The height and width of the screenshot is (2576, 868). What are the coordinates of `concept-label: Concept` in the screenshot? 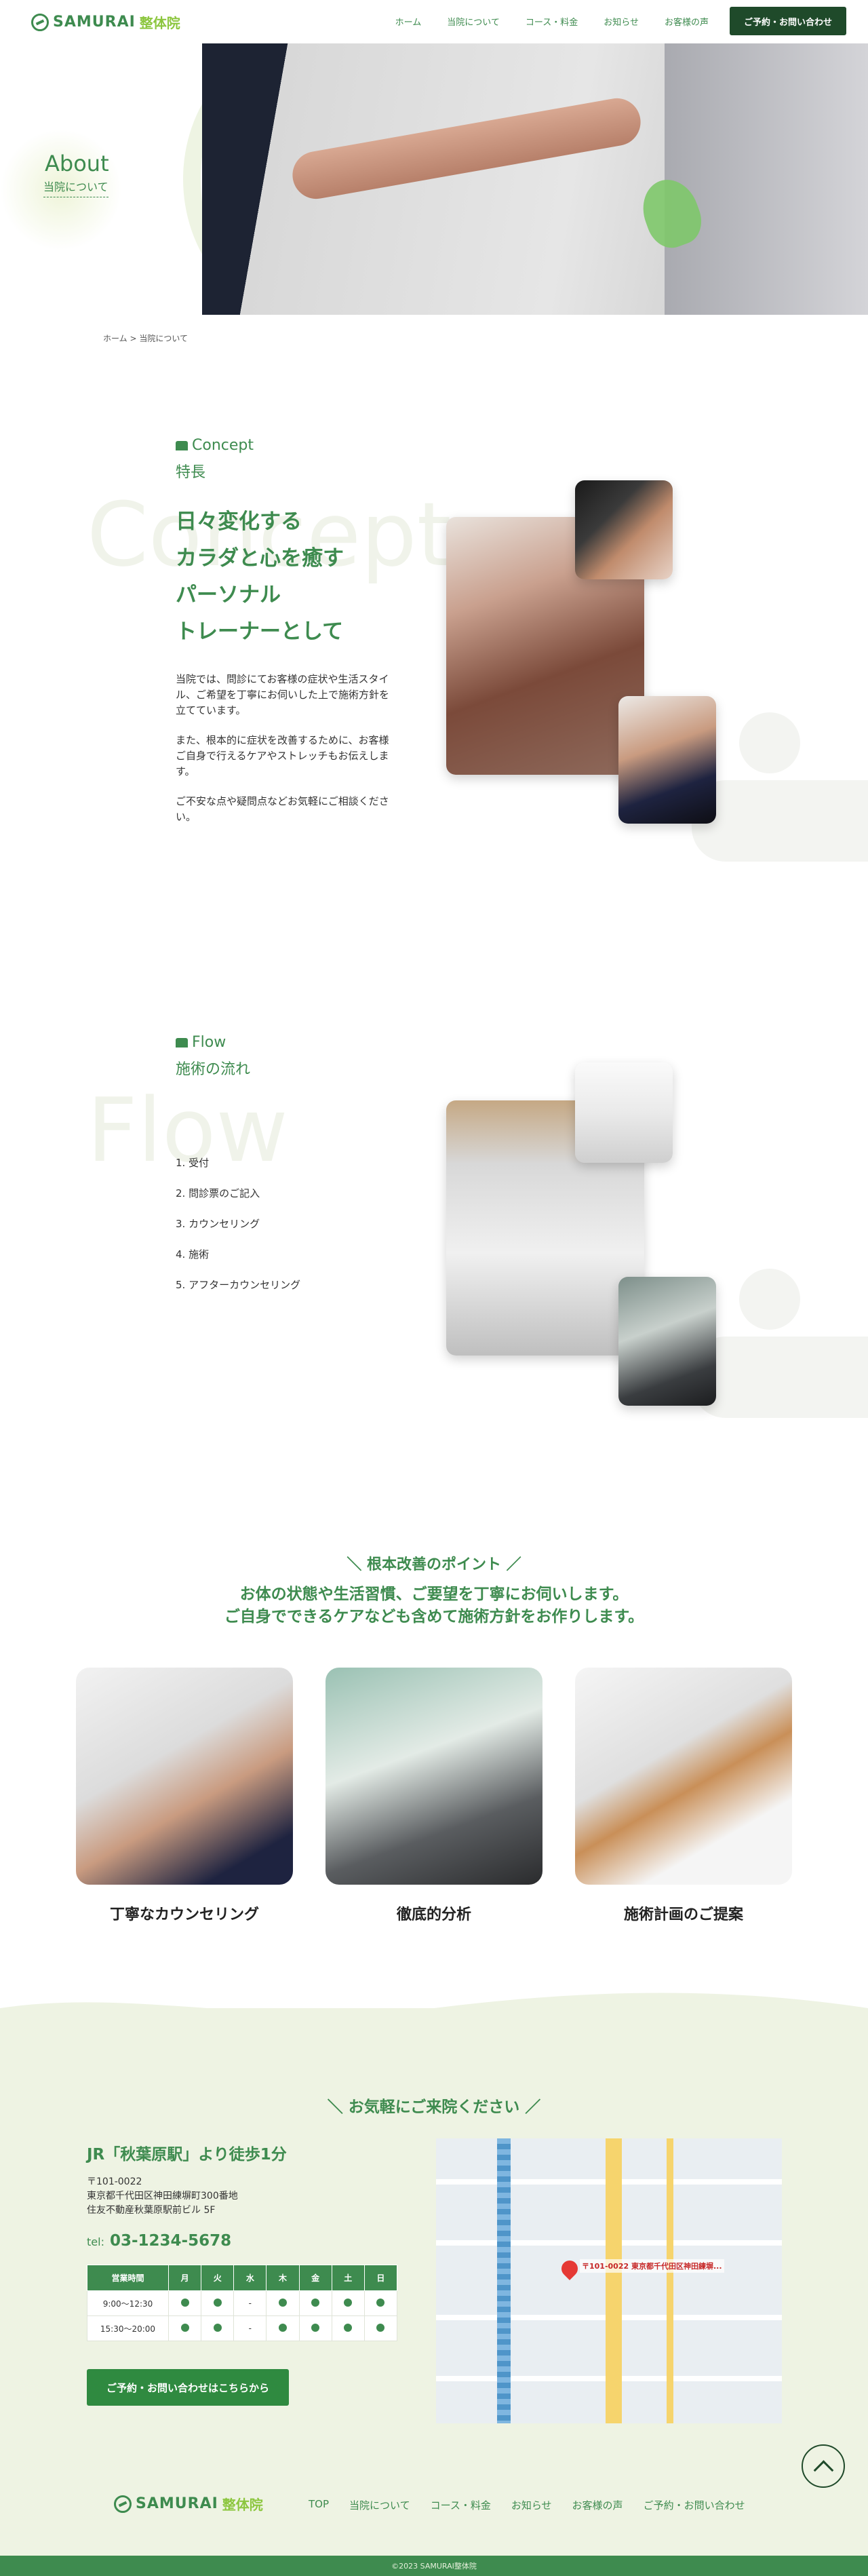 It's located at (215, 445).